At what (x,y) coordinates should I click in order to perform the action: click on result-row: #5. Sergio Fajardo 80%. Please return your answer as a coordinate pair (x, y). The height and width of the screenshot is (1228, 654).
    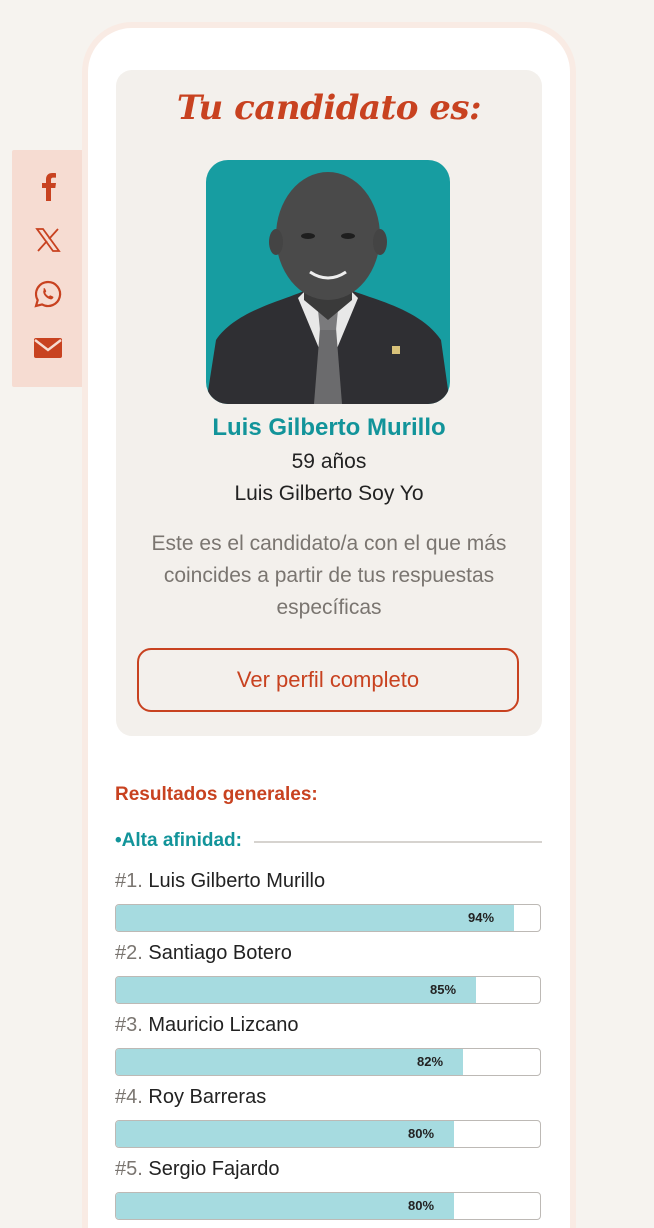
    Looking at the image, I should click on (328, 1189).